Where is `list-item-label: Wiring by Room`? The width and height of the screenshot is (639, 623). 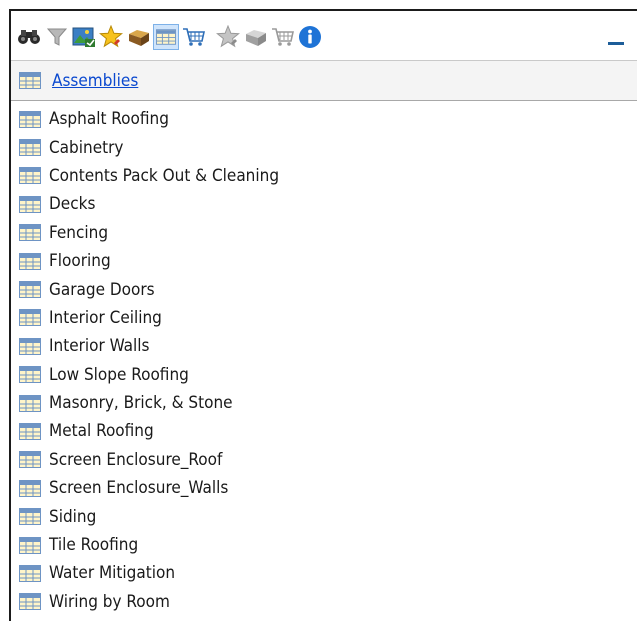
list-item-label: Wiring by Room is located at coordinates (109, 601).